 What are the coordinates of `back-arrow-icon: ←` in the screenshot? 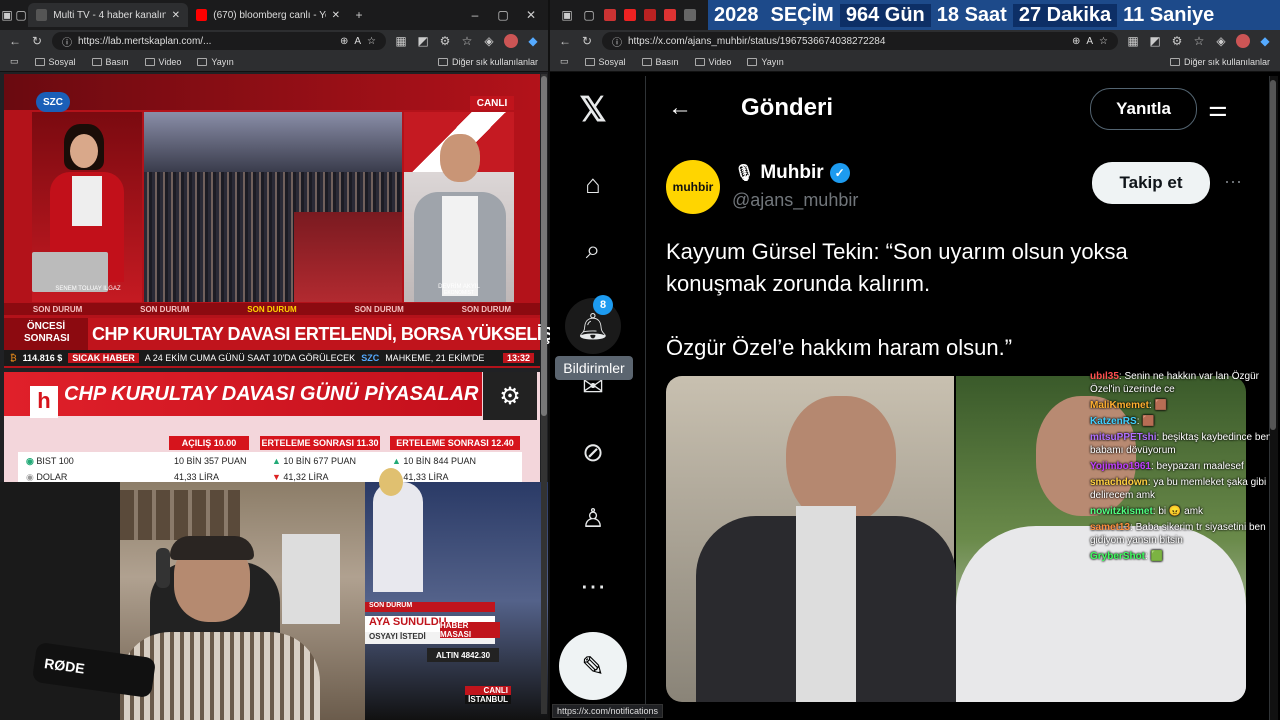 It's located at (680, 108).